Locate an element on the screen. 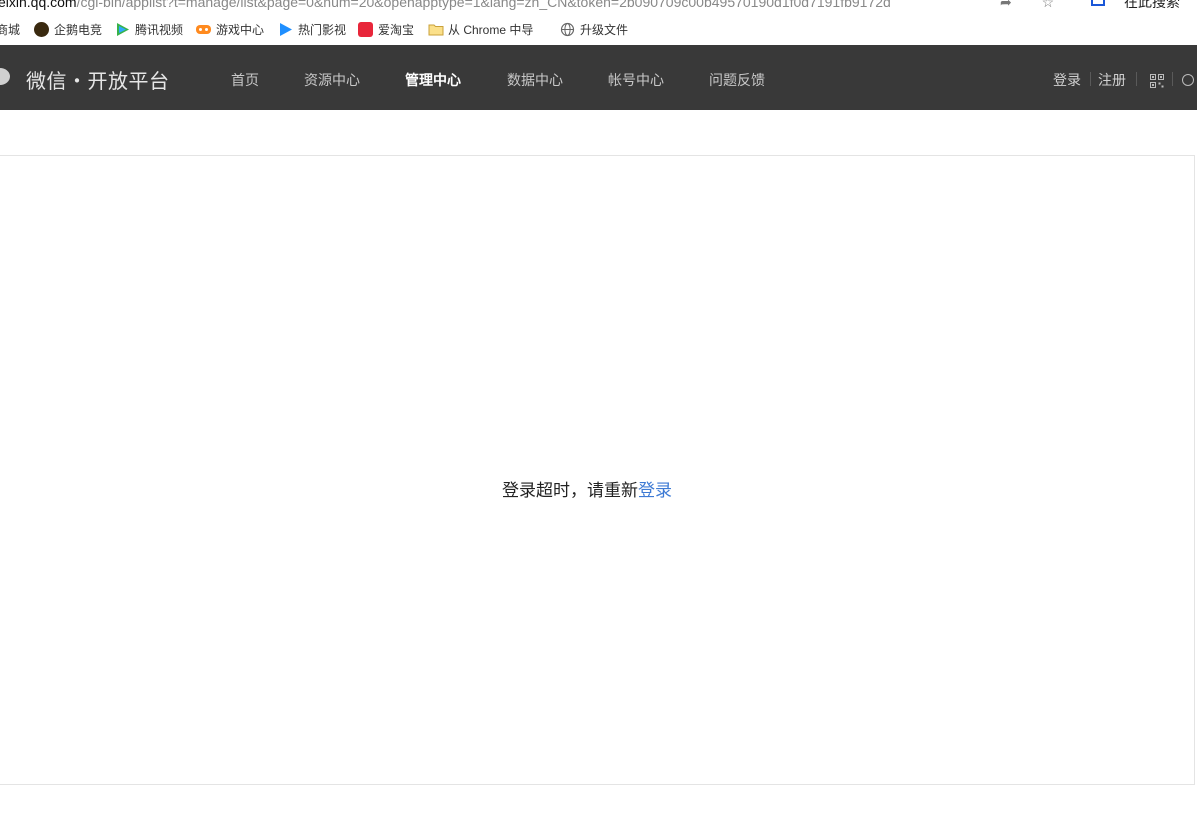 The height and width of the screenshot is (835, 1197). nav-item-account-center: 帐号中心 is located at coordinates (636, 80).